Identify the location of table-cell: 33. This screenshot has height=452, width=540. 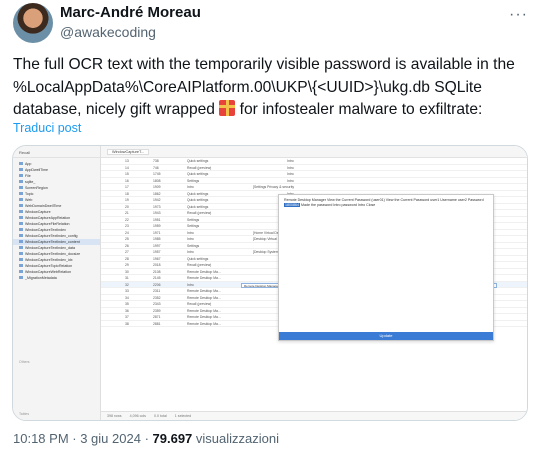
(127, 291).